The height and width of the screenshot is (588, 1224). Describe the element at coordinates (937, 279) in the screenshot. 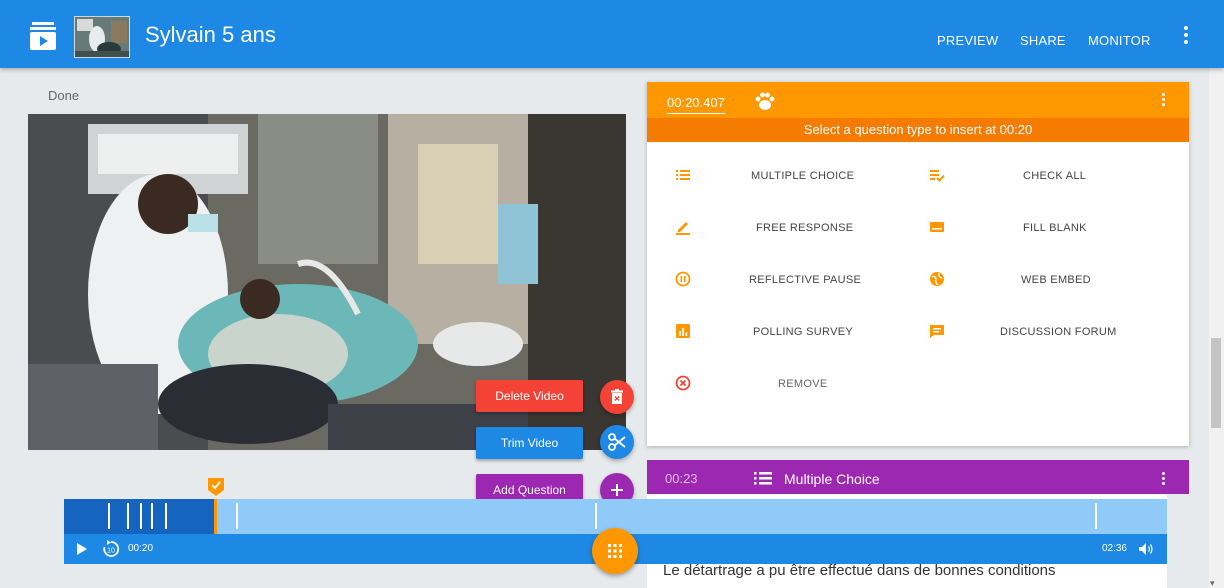

I see `globe-icon` at that location.